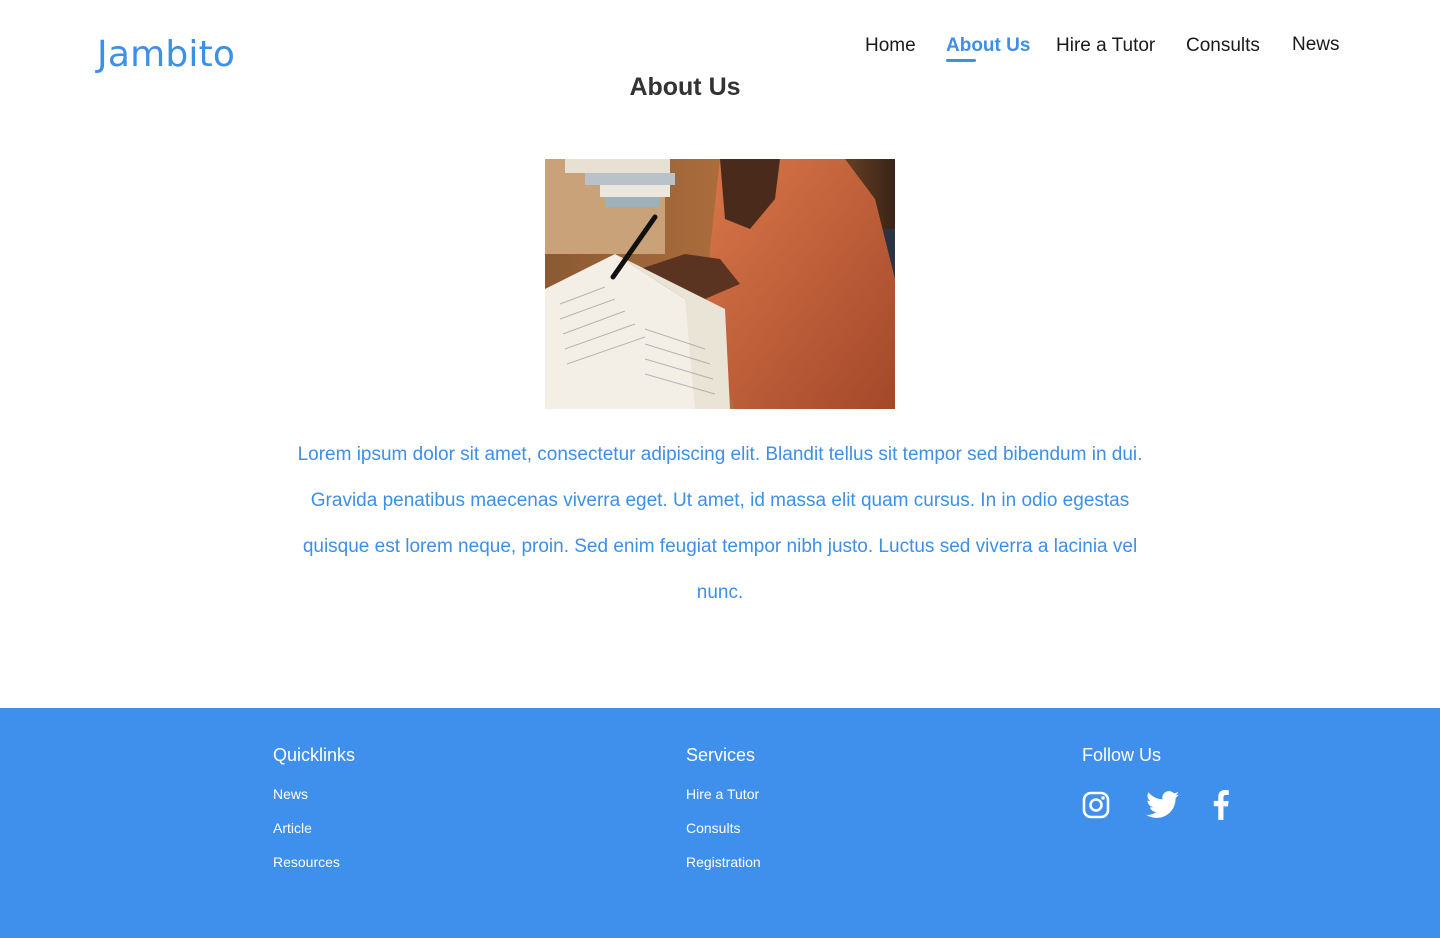  I want to click on instagram-icon, so click(1096, 805).